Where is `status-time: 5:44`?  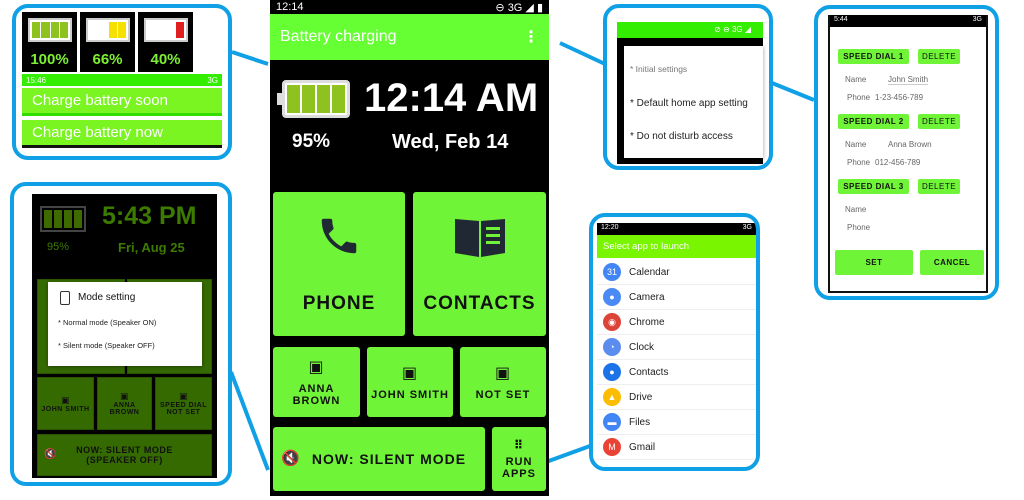 status-time: 5:44 is located at coordinates (841, 19).